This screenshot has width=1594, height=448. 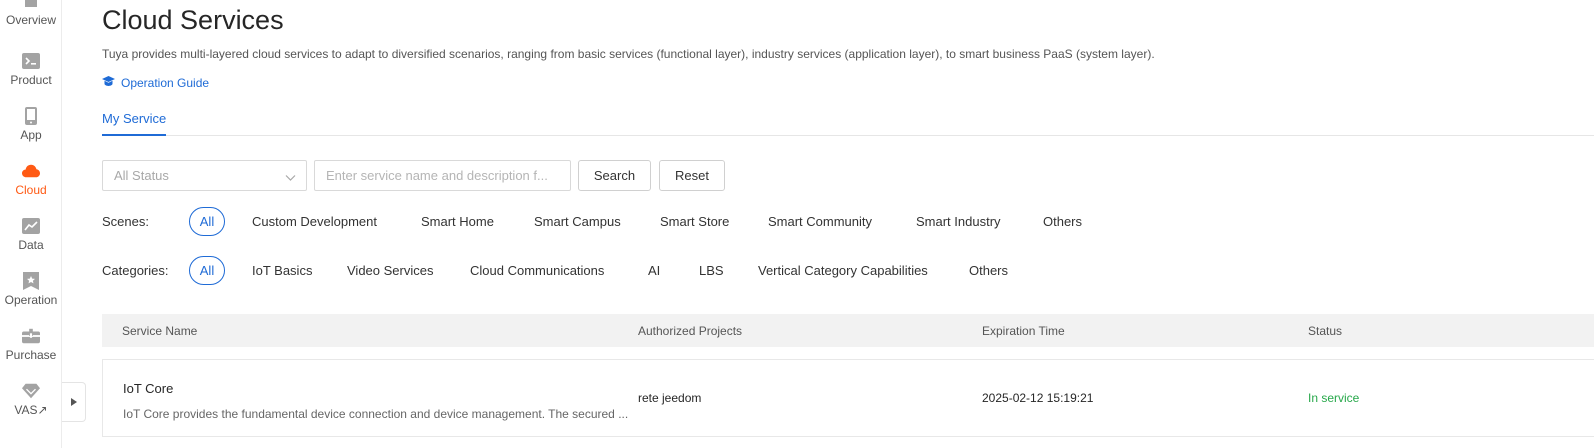 I want to click on categories-label: Categories:, so click(x=135, y=270).